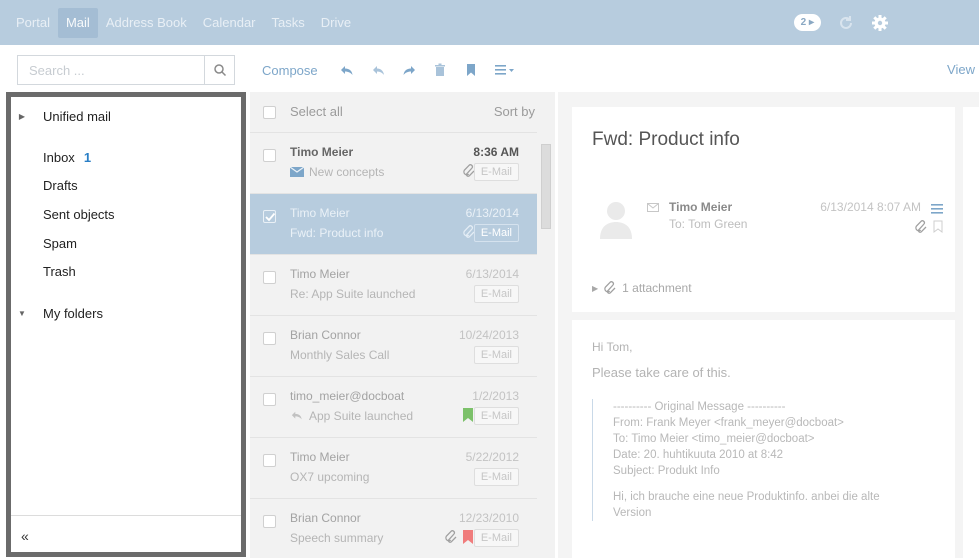  What do you see at coordinates (698, 455) in the screenshot?
I see `quote-line: Date: 20. huhtikuuta 2010 at 8:42` at bounding box center [698, 455].